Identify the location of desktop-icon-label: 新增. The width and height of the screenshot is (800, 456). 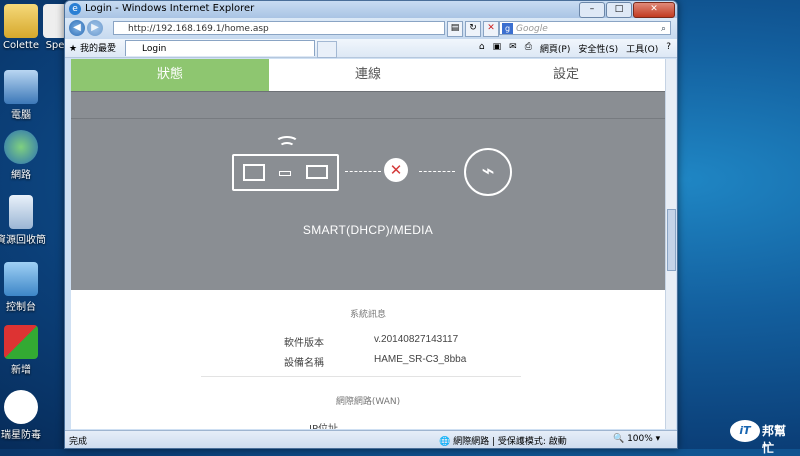
(21, 370).